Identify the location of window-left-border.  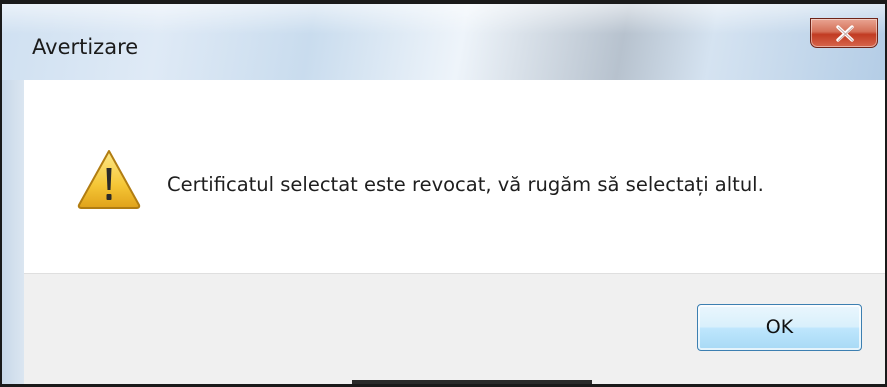
(13, 232).